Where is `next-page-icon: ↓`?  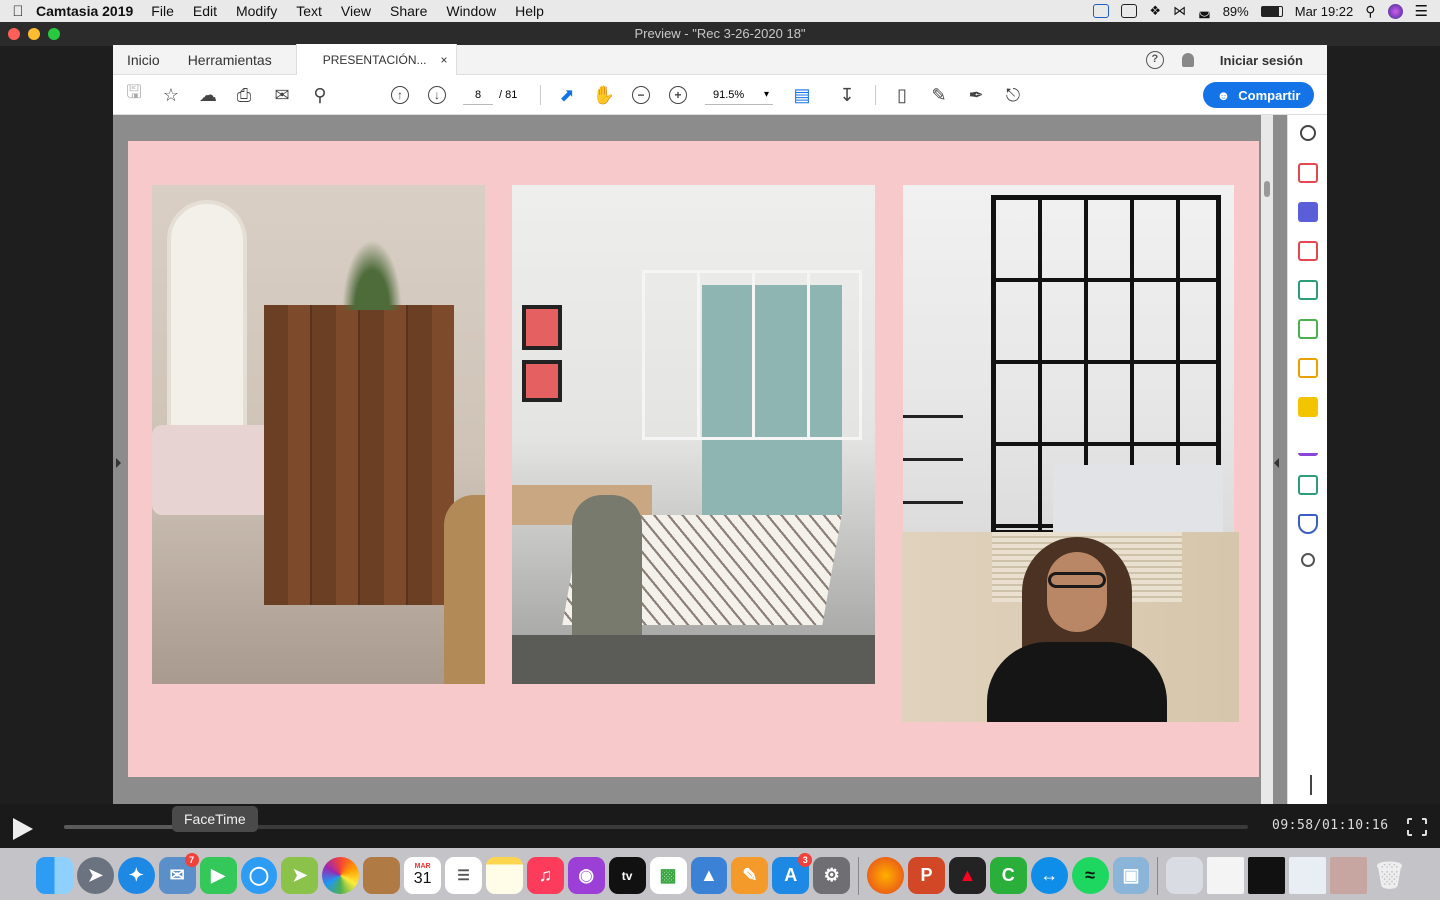 next-page-icon: ↓ is located at coordinates (437, 95).